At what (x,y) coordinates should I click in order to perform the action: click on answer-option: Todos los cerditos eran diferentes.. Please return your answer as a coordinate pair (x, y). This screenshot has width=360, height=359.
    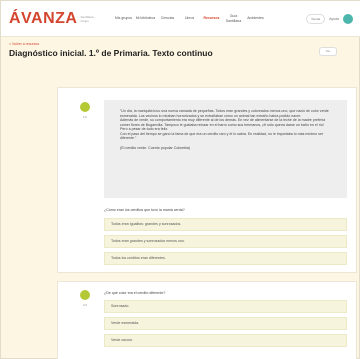
    Looking at the image, I should click on (225, 258).